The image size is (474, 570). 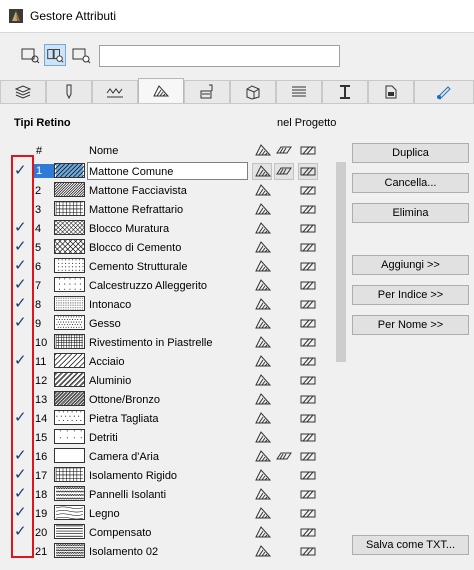 What do you see at coordinates (41, 552) in the screenshot?
I see `row-number: 21` at bounding box center [41, 552].